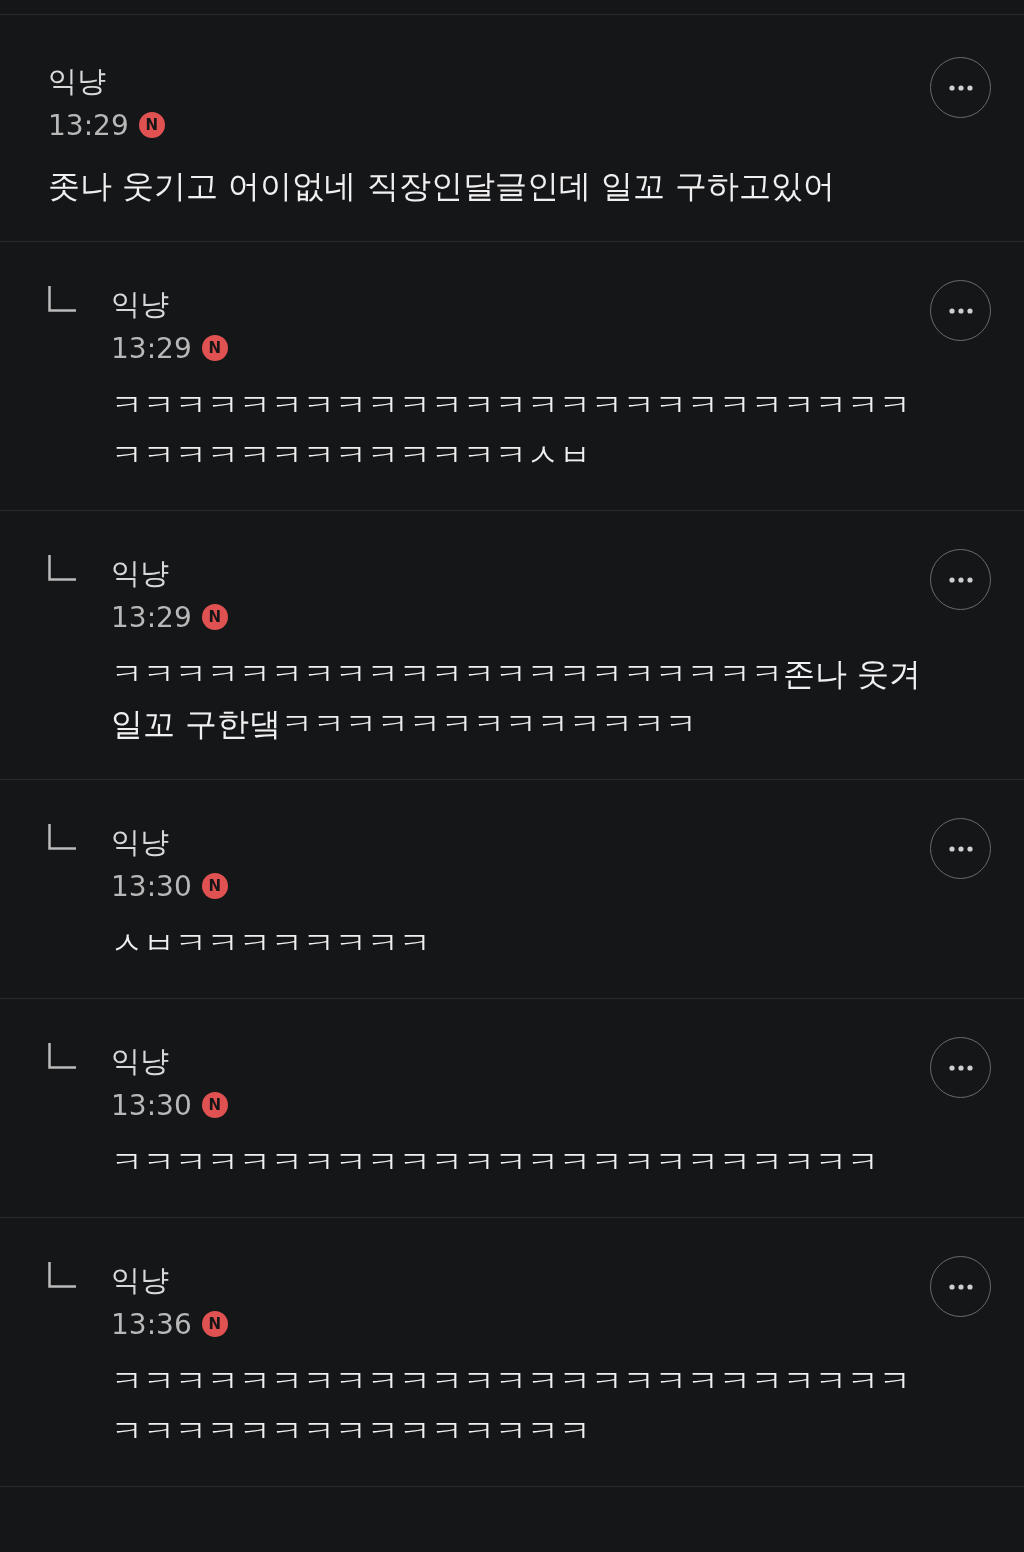 The width and height of the screenshot is (1024, 1552). Describe the element at coordinates (511, 1406) in the screenshot. I see `comment-text: ㅋㅋㅋㅋㅋㅋㅋㅋㅋㅋㅋㅋㅋㅋㅋㅋㅋㅋㅋㅋㅋㅋㅋㅋㅋㅋㅋㅋㅋㅋㅋㅋㅋㅋㅋㅋㅋㅋㅋㅋ` at that location.